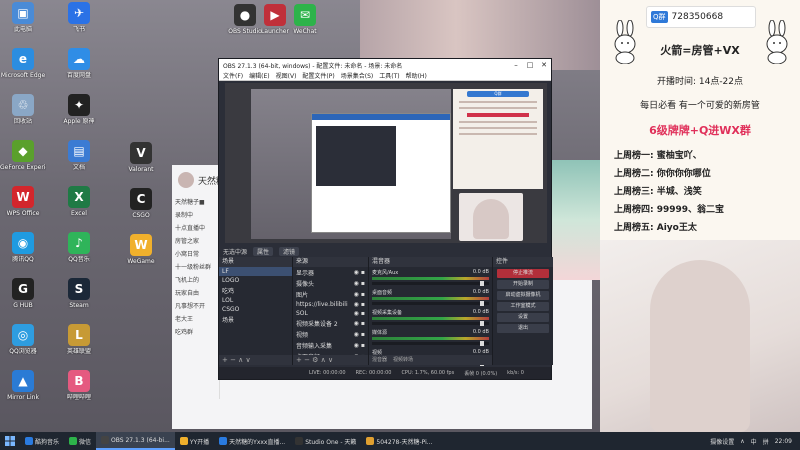 The image size is (800, 450). Describe the element at coordinates (195, 240) in the screenshot. I see `chat-list-item: 房管之家` at that location.